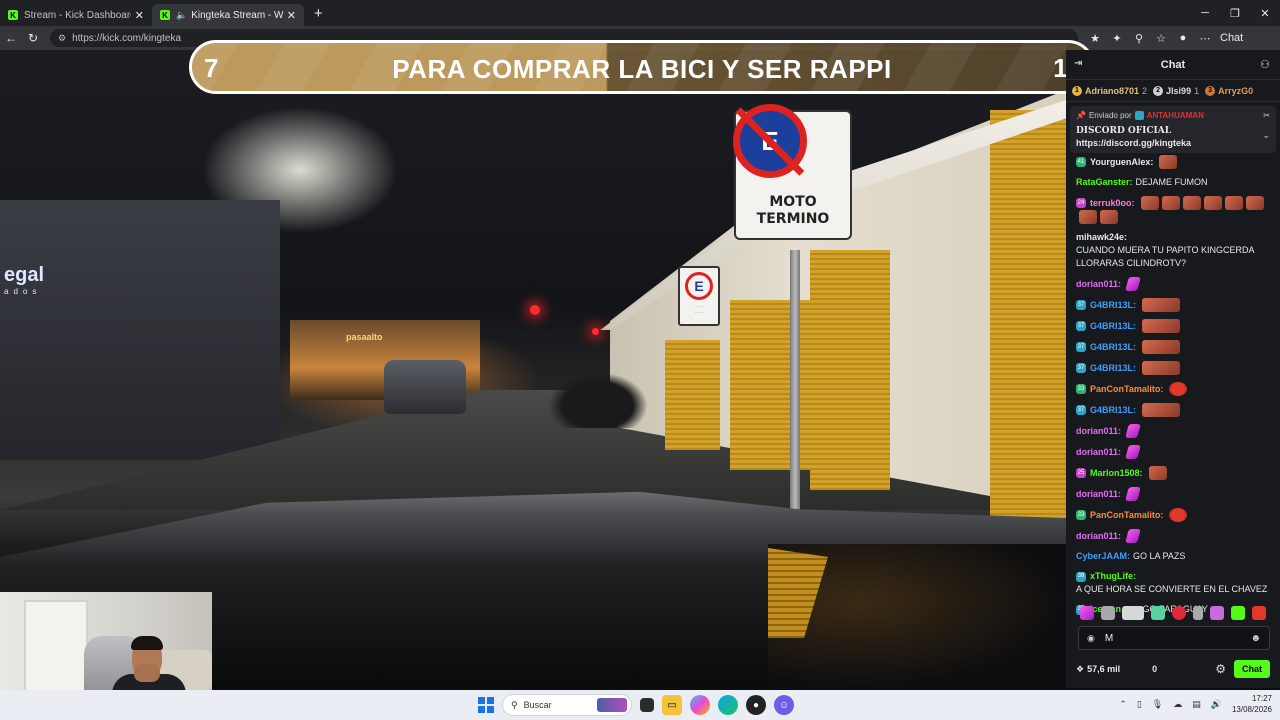 The image size is (1280, 720). Describe the element at coordinates (1216, 704) in the screenshot. I see `tray-volume-icon: 🔊` at that location.